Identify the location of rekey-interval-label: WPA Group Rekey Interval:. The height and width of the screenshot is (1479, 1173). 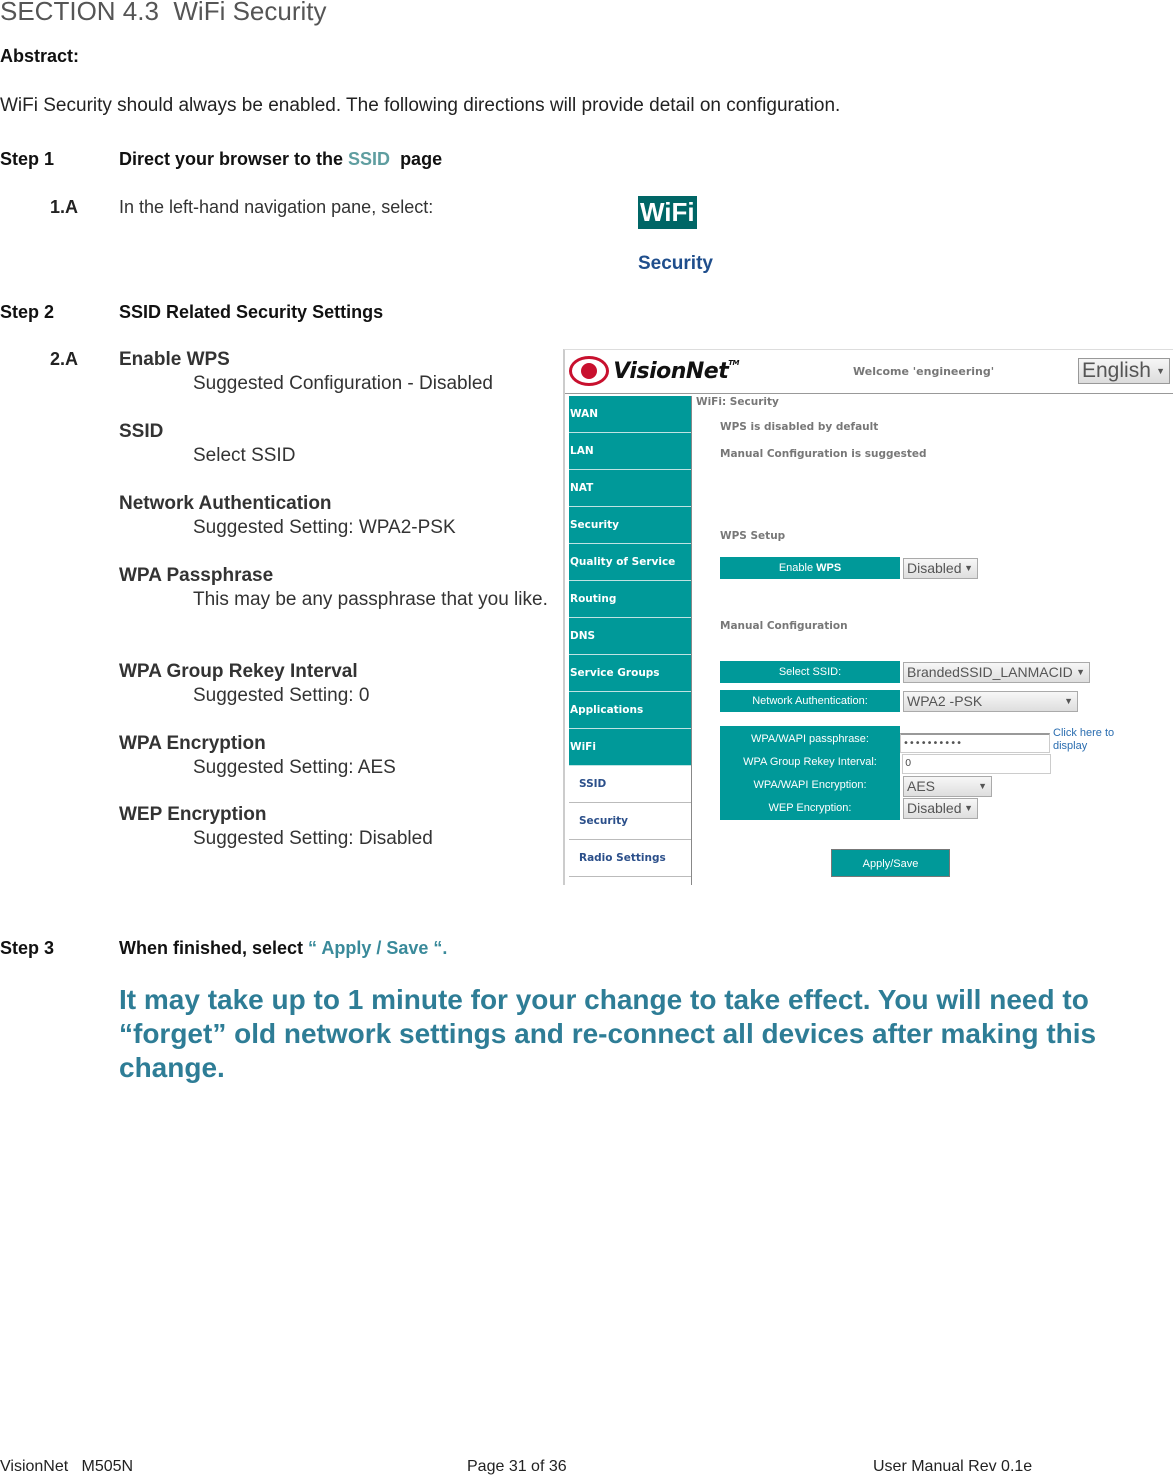
(810, 762).